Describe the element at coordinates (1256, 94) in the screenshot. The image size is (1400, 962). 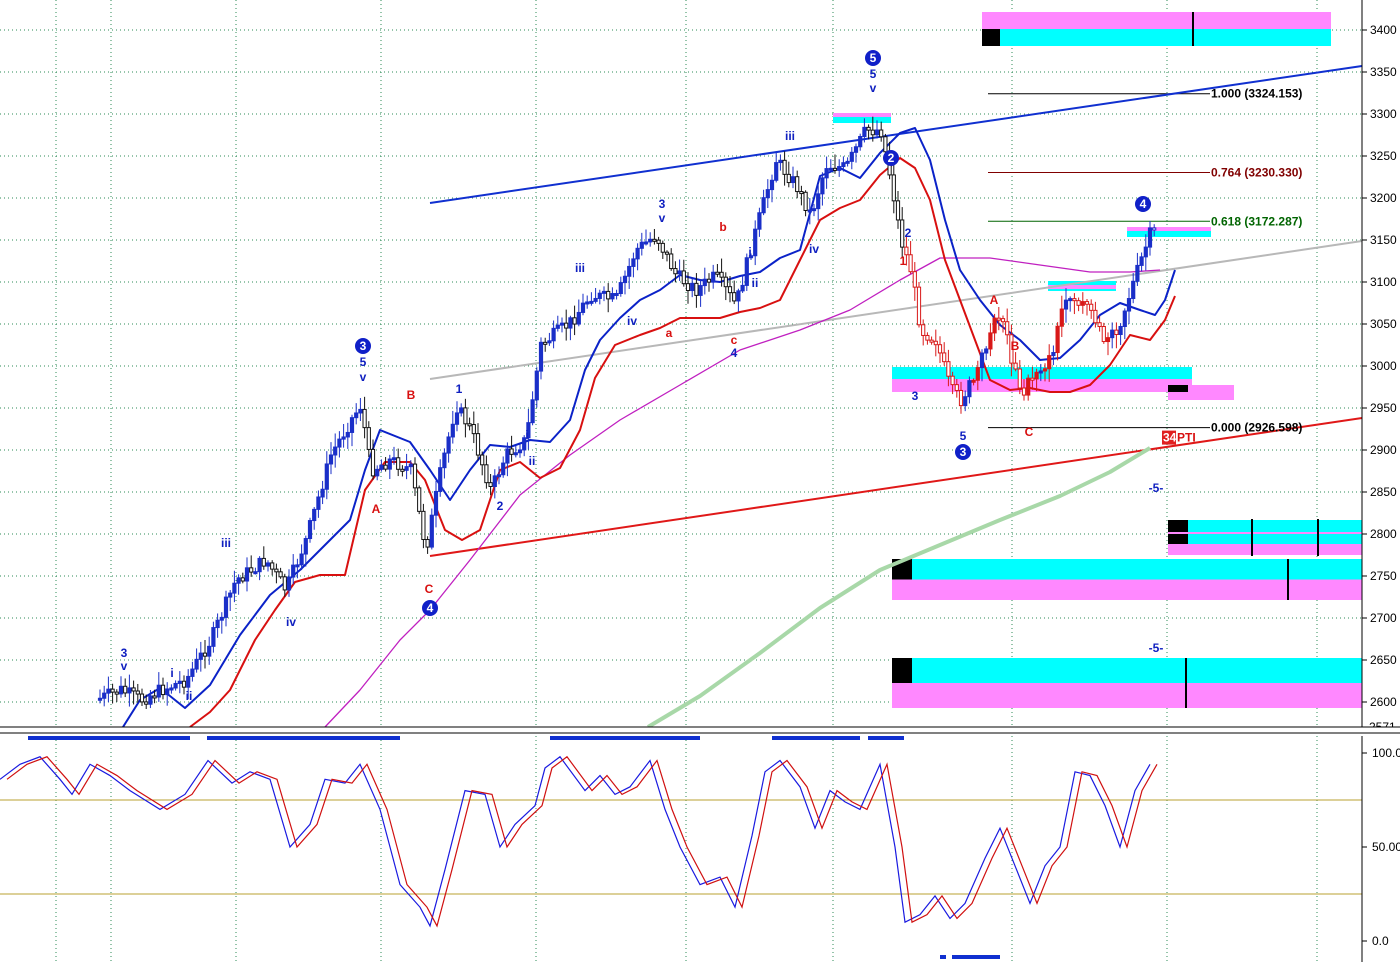
I see `fib-label: 1.000 (3324.153)` at that location.